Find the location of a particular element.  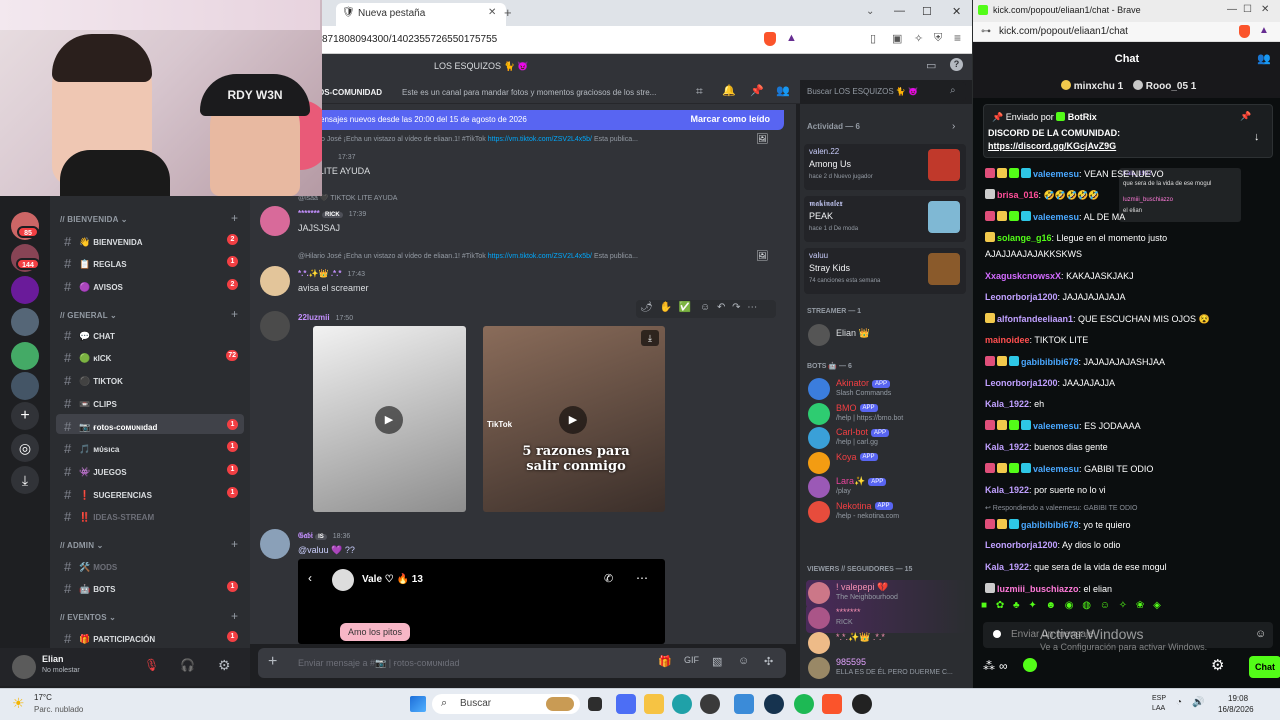

activity-card: valen.22 Among Us hace 2 d Nuevo jugador is located at coordinates (885, 167).